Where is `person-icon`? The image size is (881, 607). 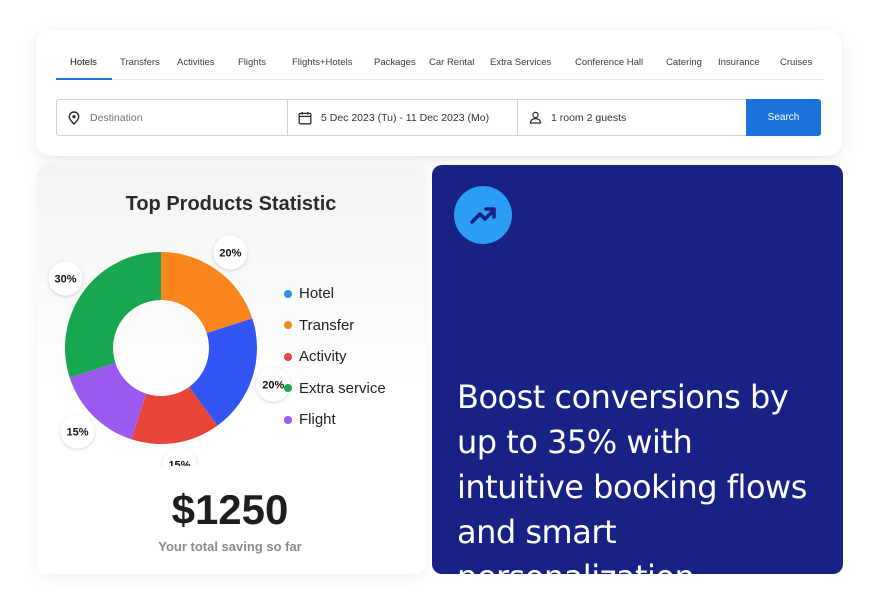 person-icon is located at coordinates (535, 118).